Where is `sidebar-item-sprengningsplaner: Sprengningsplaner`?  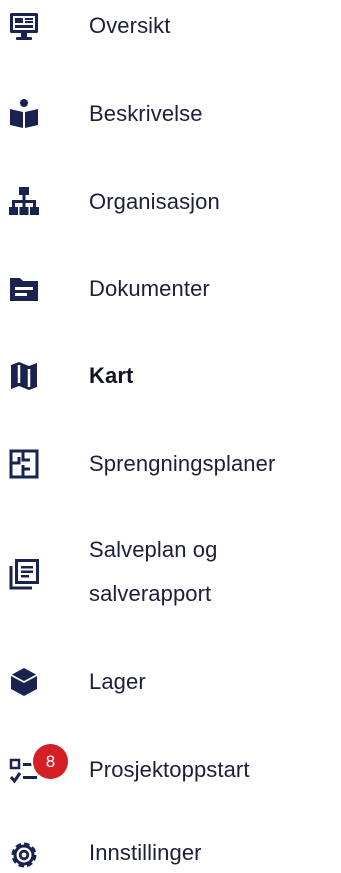
sidebar-item-sprengningsplaner: Sprengningsplaner is located at coordinates (170, 464).